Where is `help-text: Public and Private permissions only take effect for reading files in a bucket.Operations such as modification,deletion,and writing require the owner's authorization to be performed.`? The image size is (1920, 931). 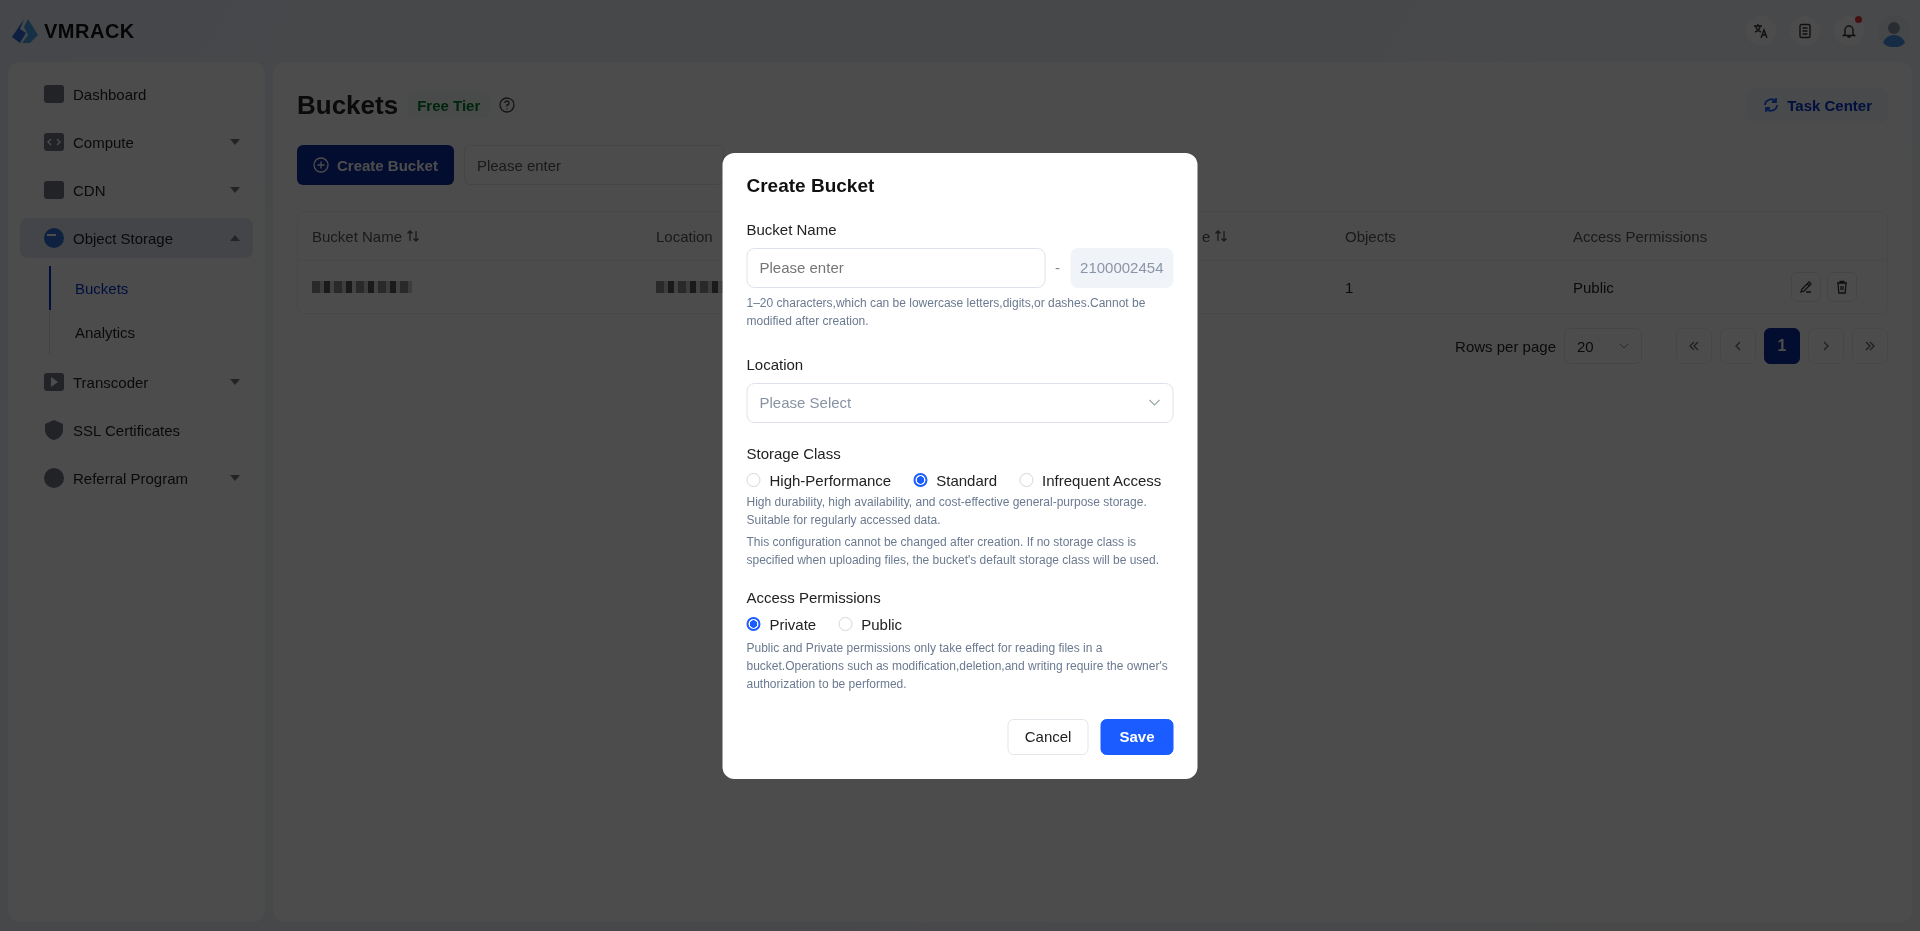
help-text: Public and Private permissions only take effect for reading files in a bucket.Operations such as modification,deletion,and writing require the owner's authorization to be performed. is located at coordinates (957, 666).